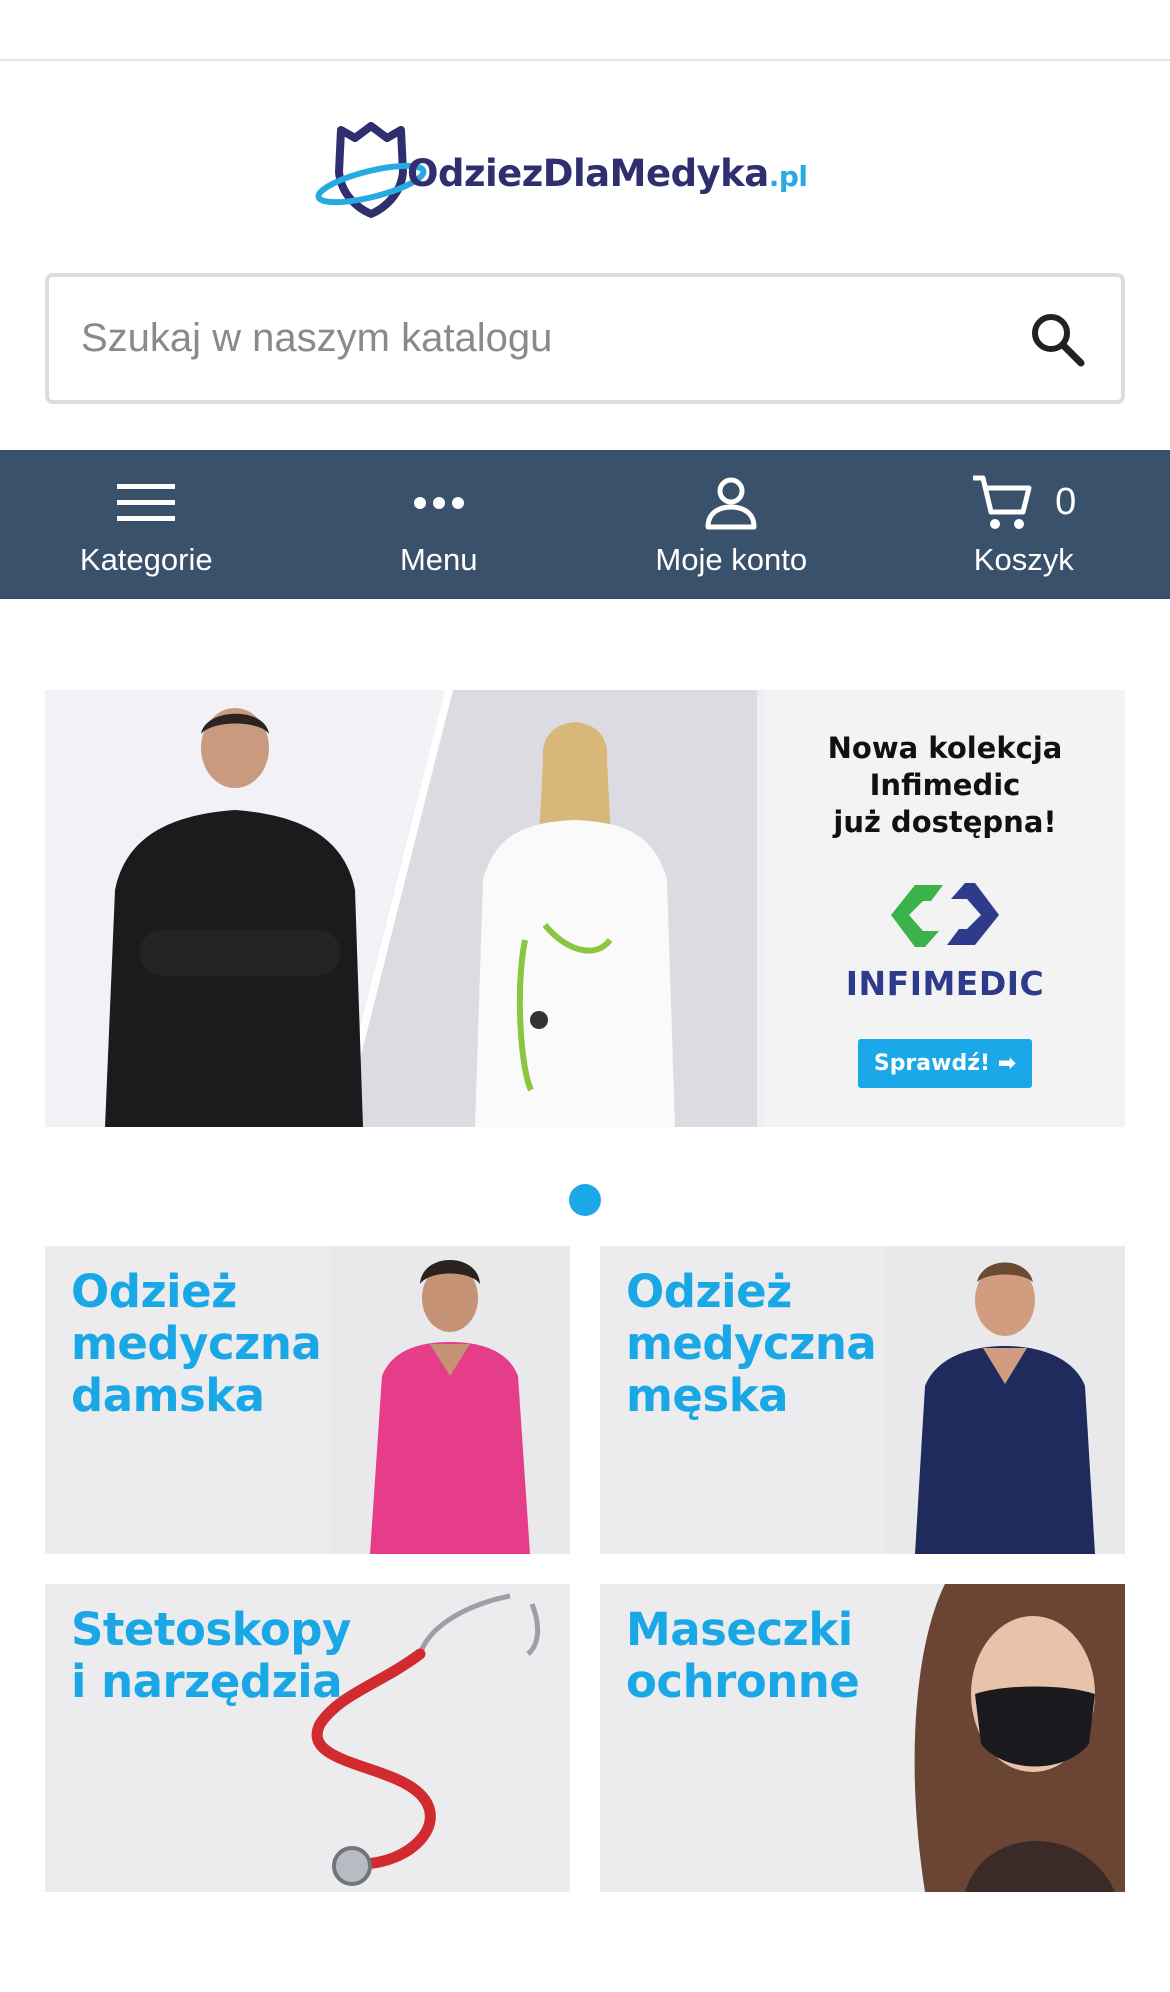  I want to click on slider-dot, so click(585, 1200).